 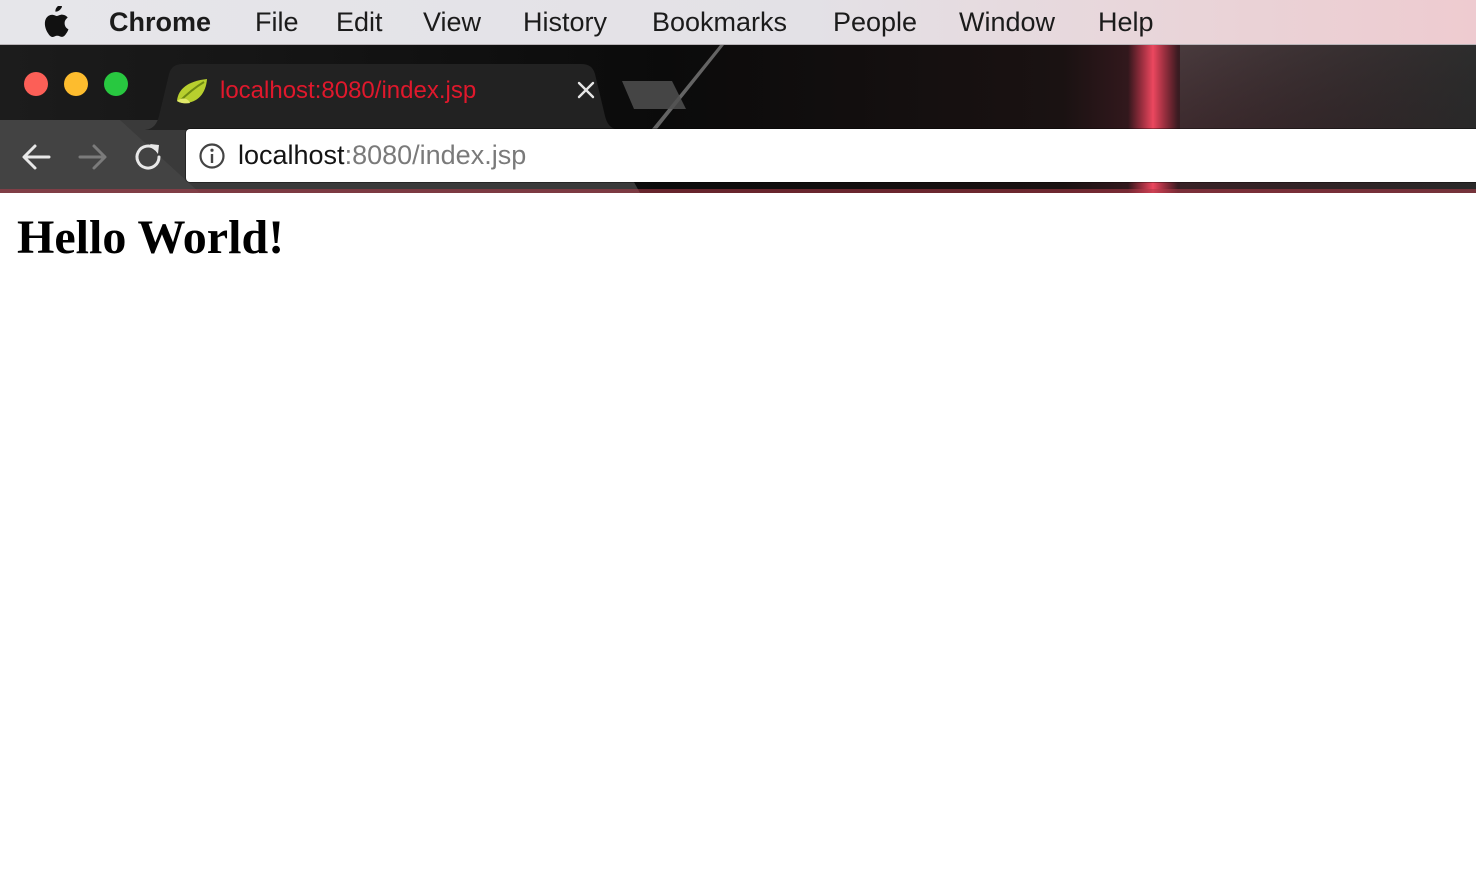 I want to click on menu-window: Window, so click(x=1007, y=22).